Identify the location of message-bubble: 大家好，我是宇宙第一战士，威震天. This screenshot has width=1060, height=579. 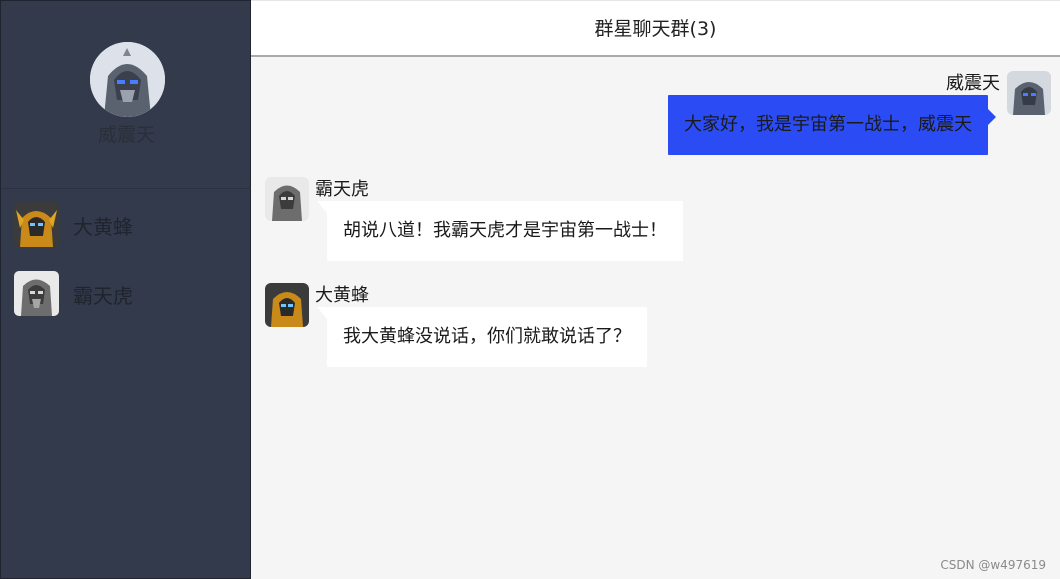
(832, 125).